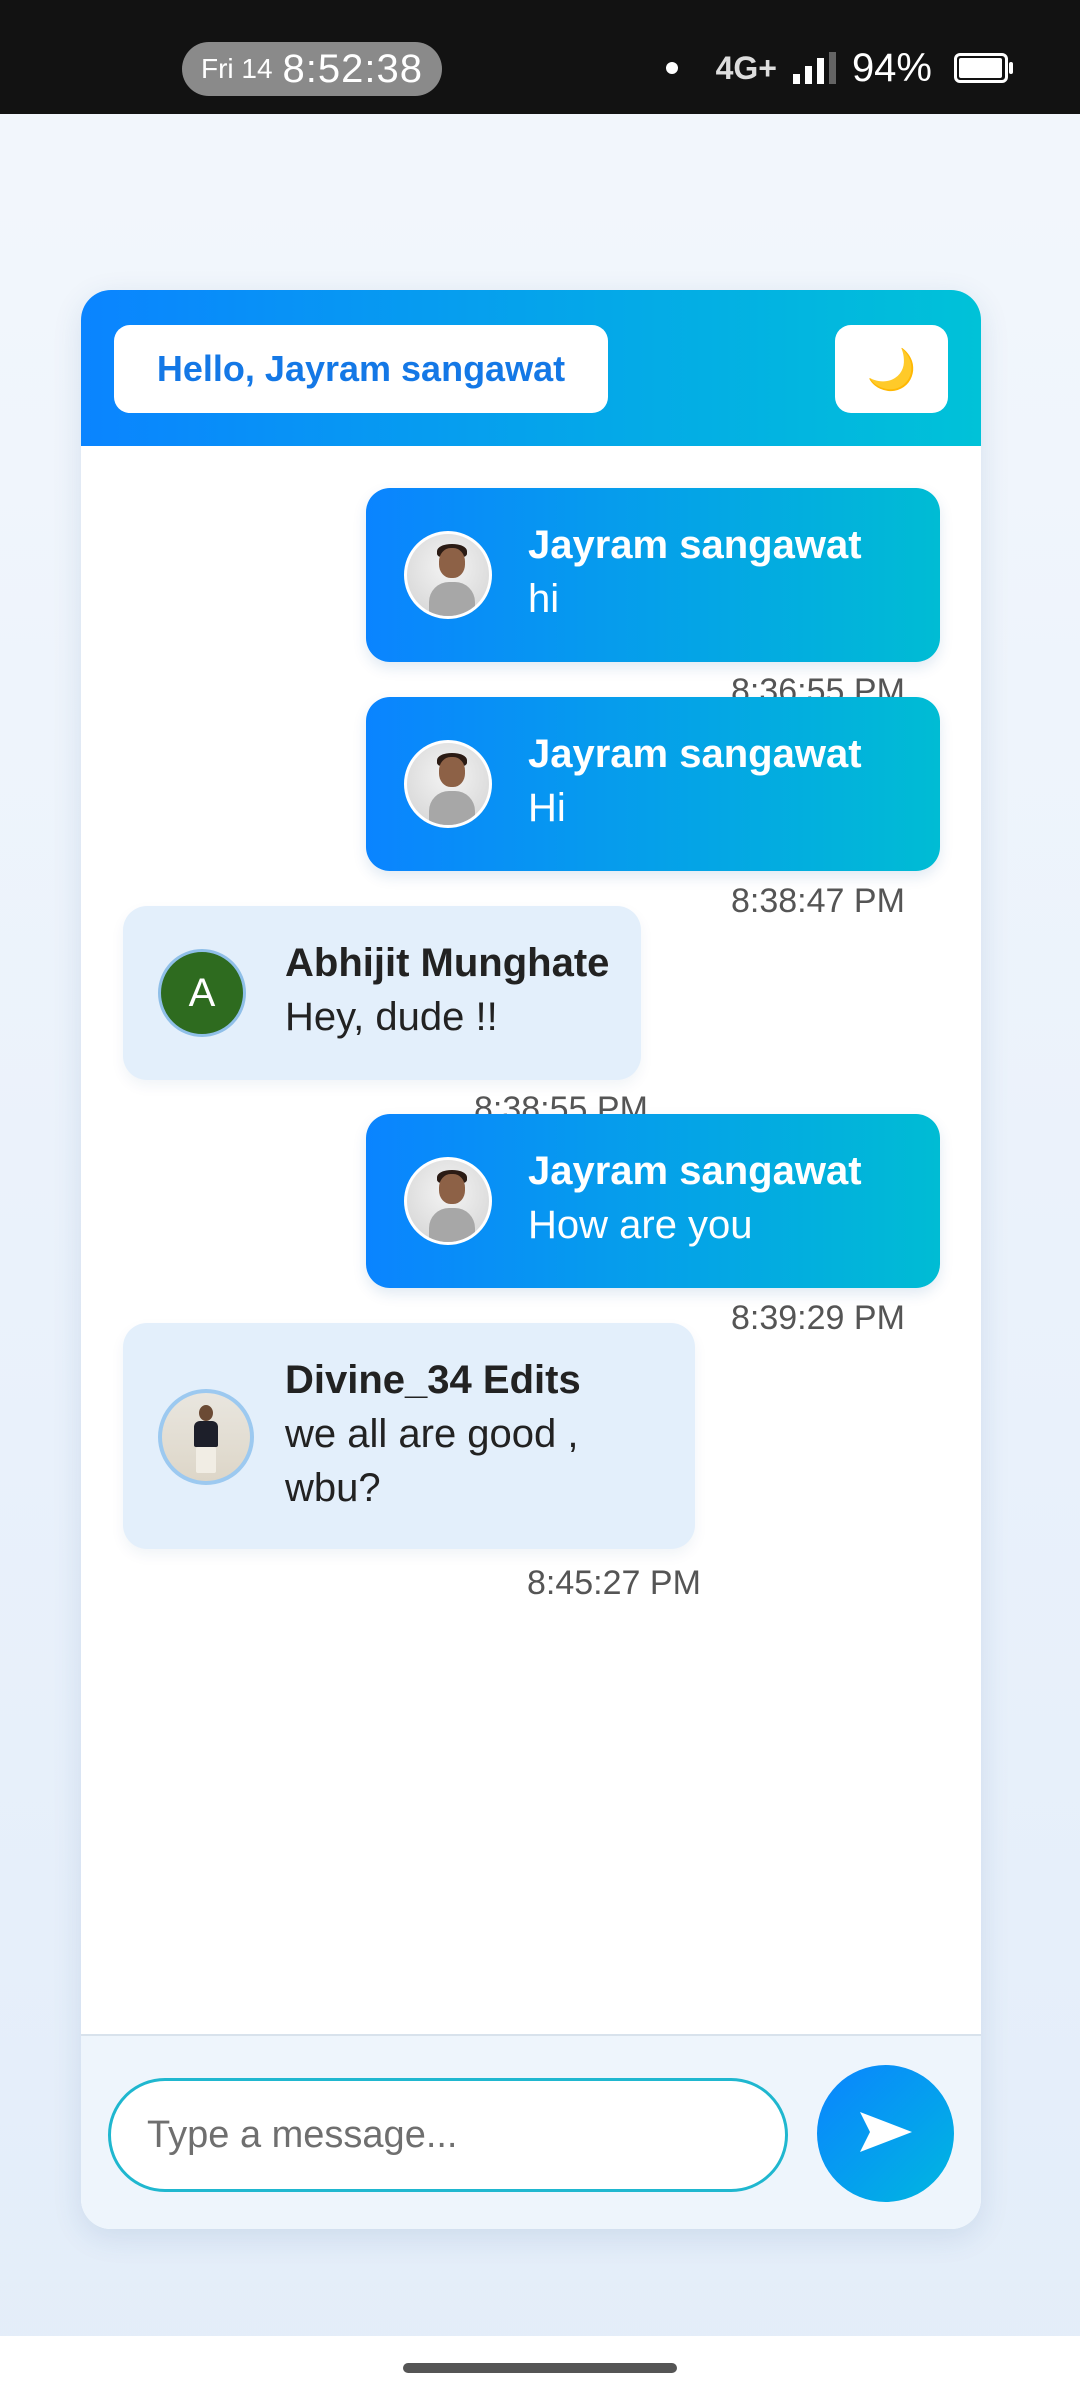  What do you see at coordinates (547, 808) in the screenshot?
I see `message-text: Hi` at bounding box center [547, 808].